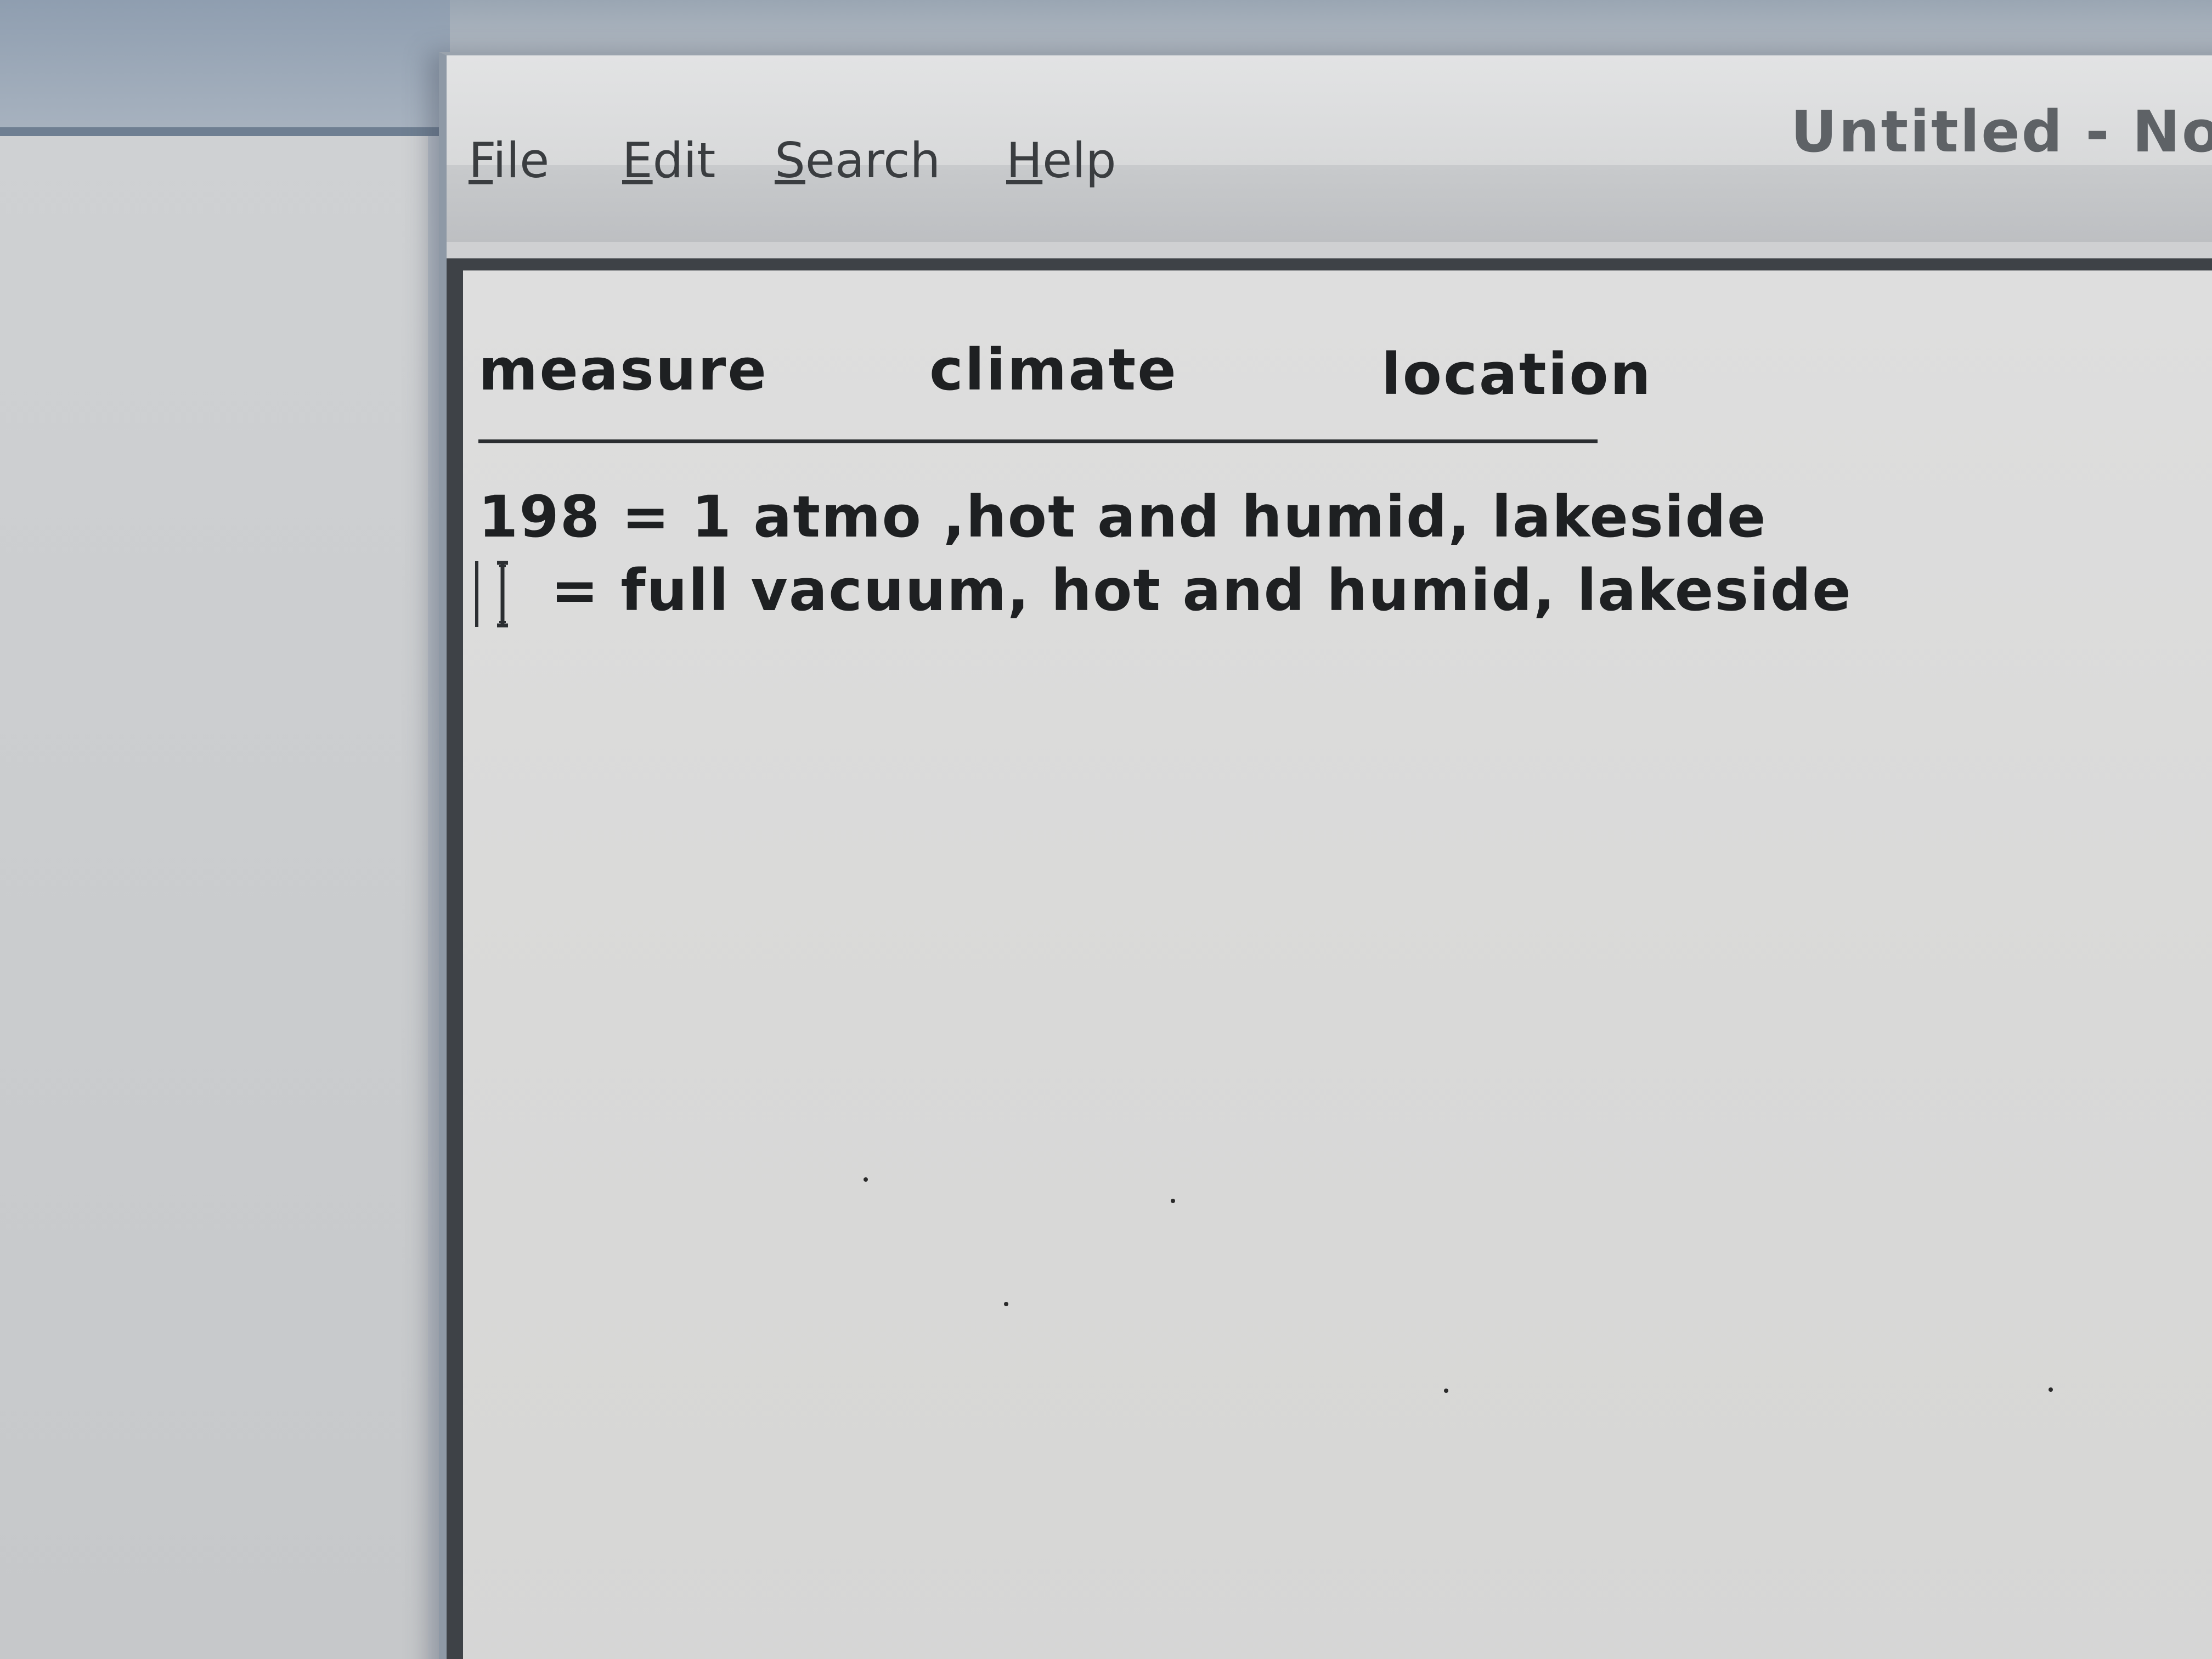 The width and height of the screenshot is (2212, 1659). Describe the element at coordinates (637, 161) in the screenshot. I see `menu-edit-accelerator: E` at that location.